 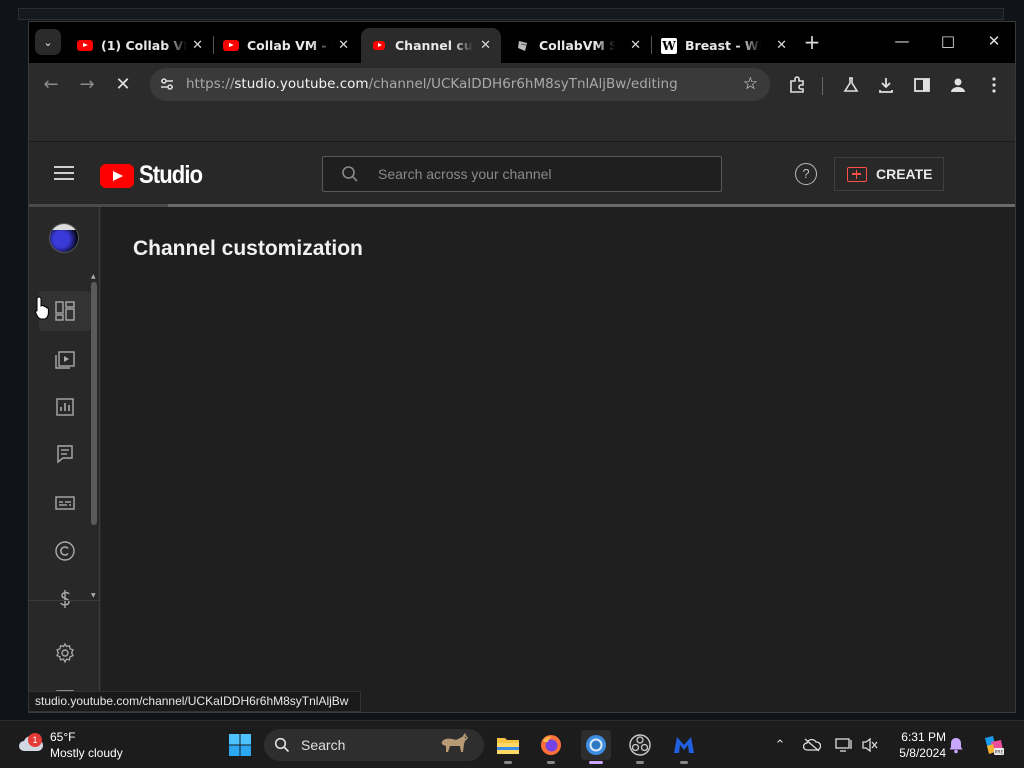 I want to click on firefox-icon, so click(x=551, y=745).